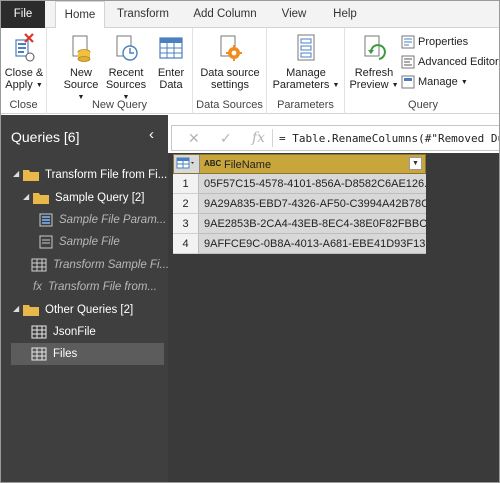 This screenshot has height=483, width=500. Describe the element at coordinates (306, 47) in the screenshot. I see `manage-parameters-icon` at that location.